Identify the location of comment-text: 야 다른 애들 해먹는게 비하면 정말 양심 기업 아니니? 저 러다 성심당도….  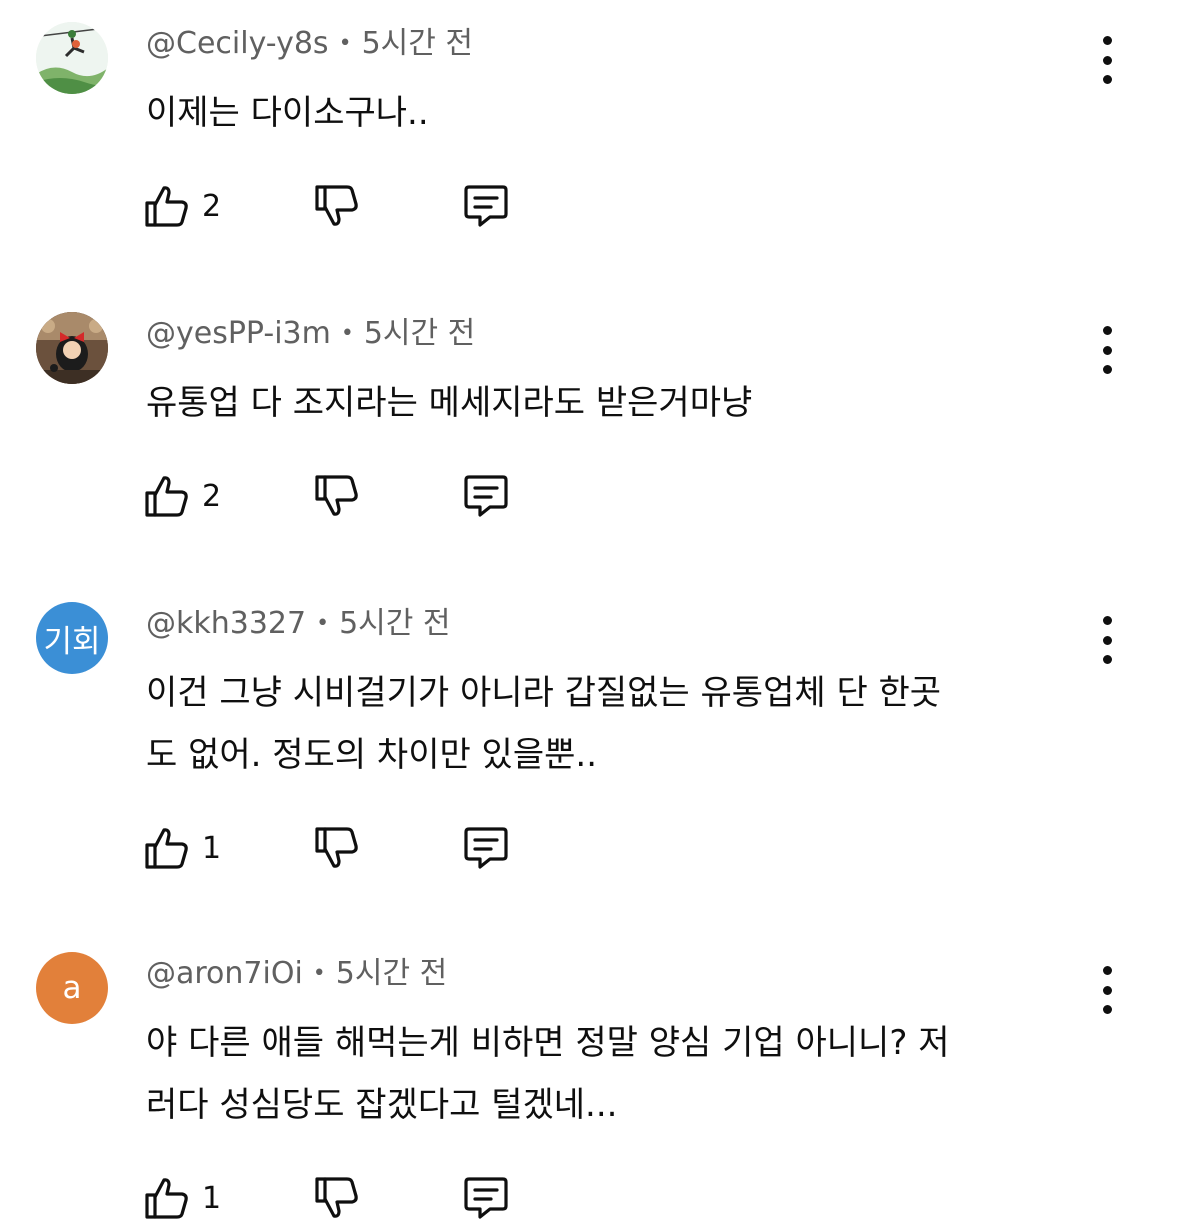
(616, 1074).